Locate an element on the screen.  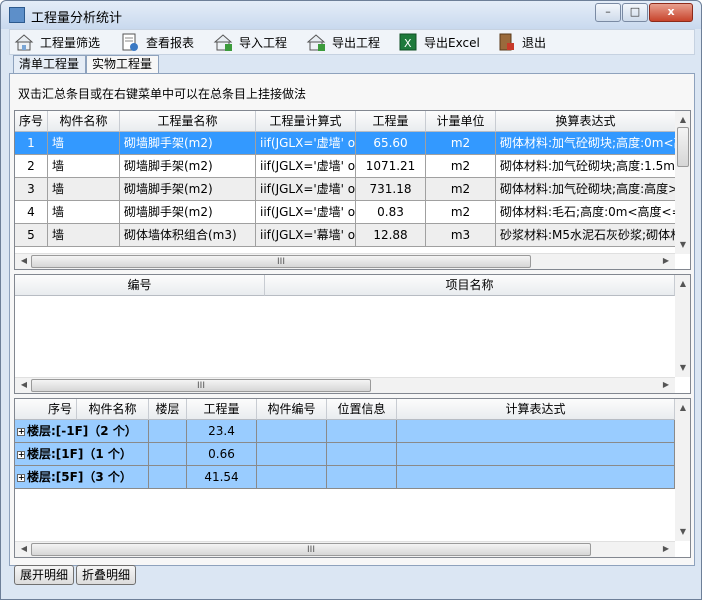
column-header: 工程量名称 is located at coordinates (188, 121).